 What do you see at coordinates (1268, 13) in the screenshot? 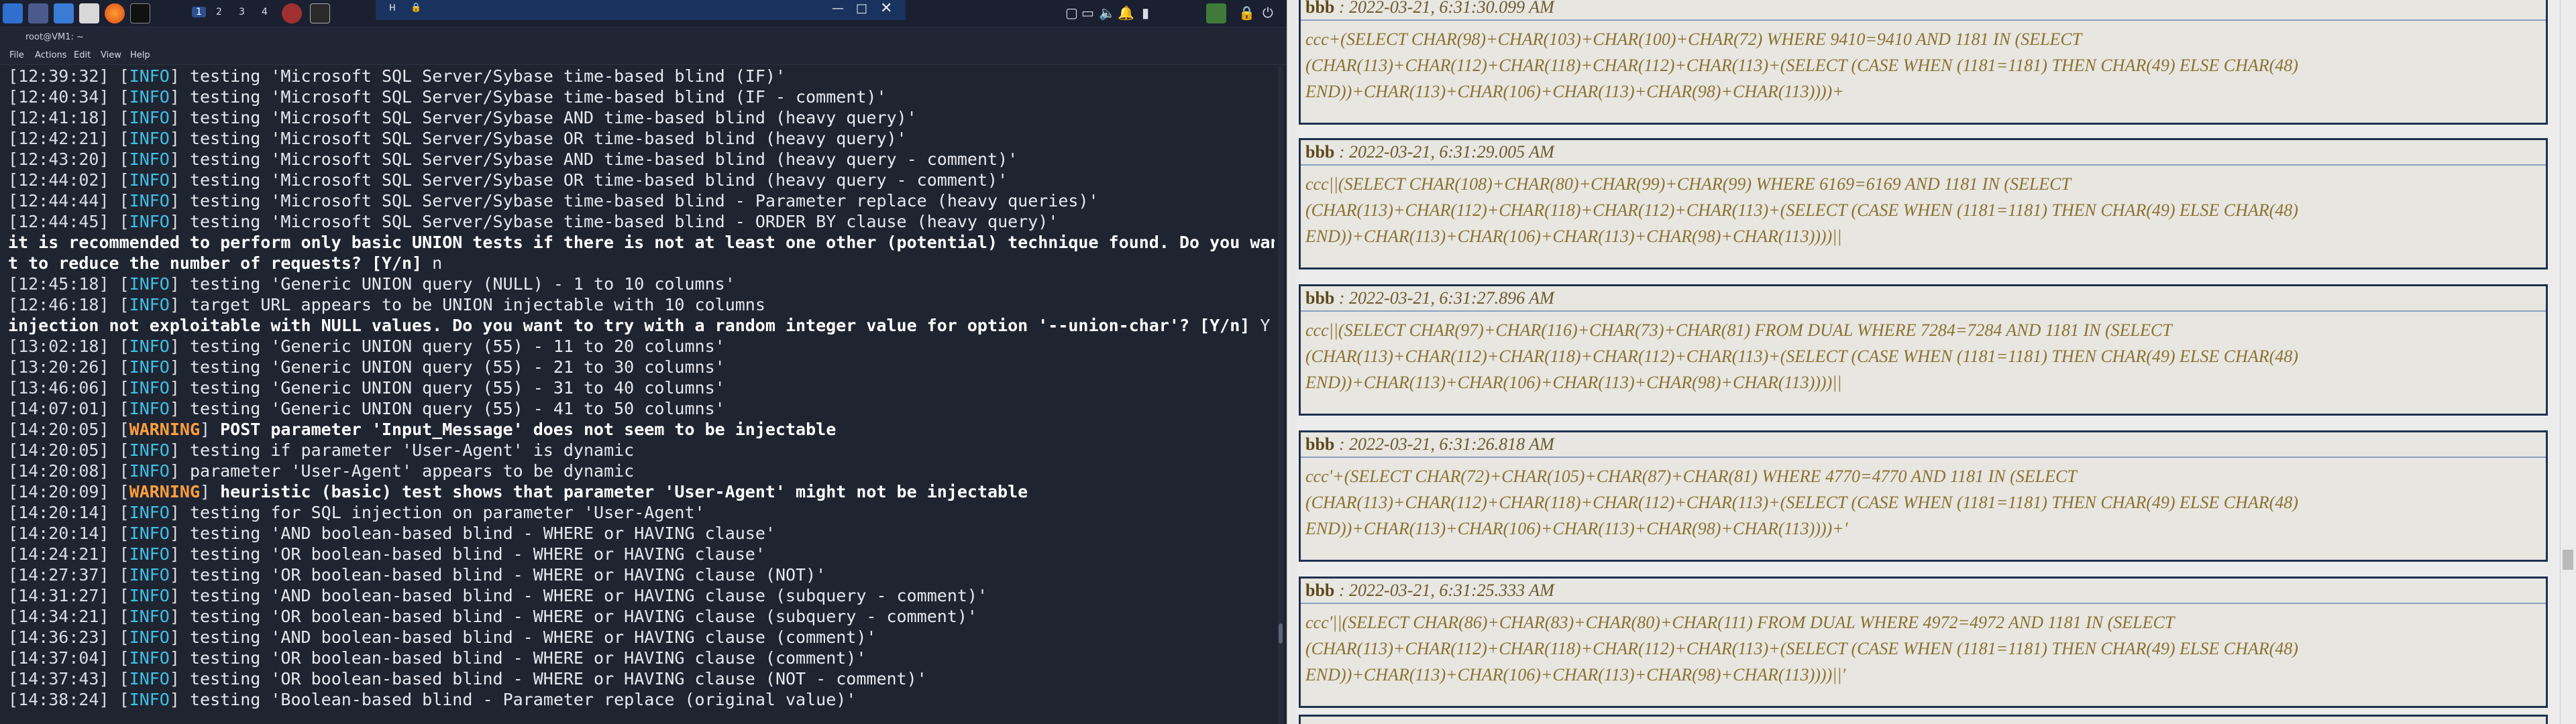
I see `power-icon: ⏻` at bounding box center [1268, 13].